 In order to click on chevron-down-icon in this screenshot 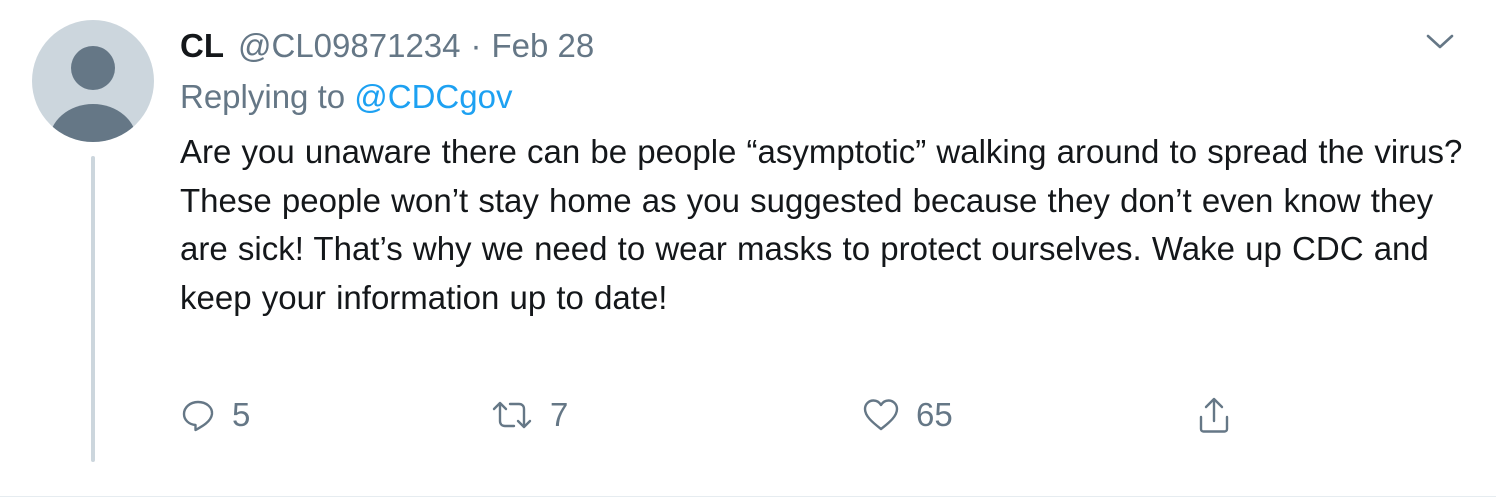, I will do `click(1440, 41)`.